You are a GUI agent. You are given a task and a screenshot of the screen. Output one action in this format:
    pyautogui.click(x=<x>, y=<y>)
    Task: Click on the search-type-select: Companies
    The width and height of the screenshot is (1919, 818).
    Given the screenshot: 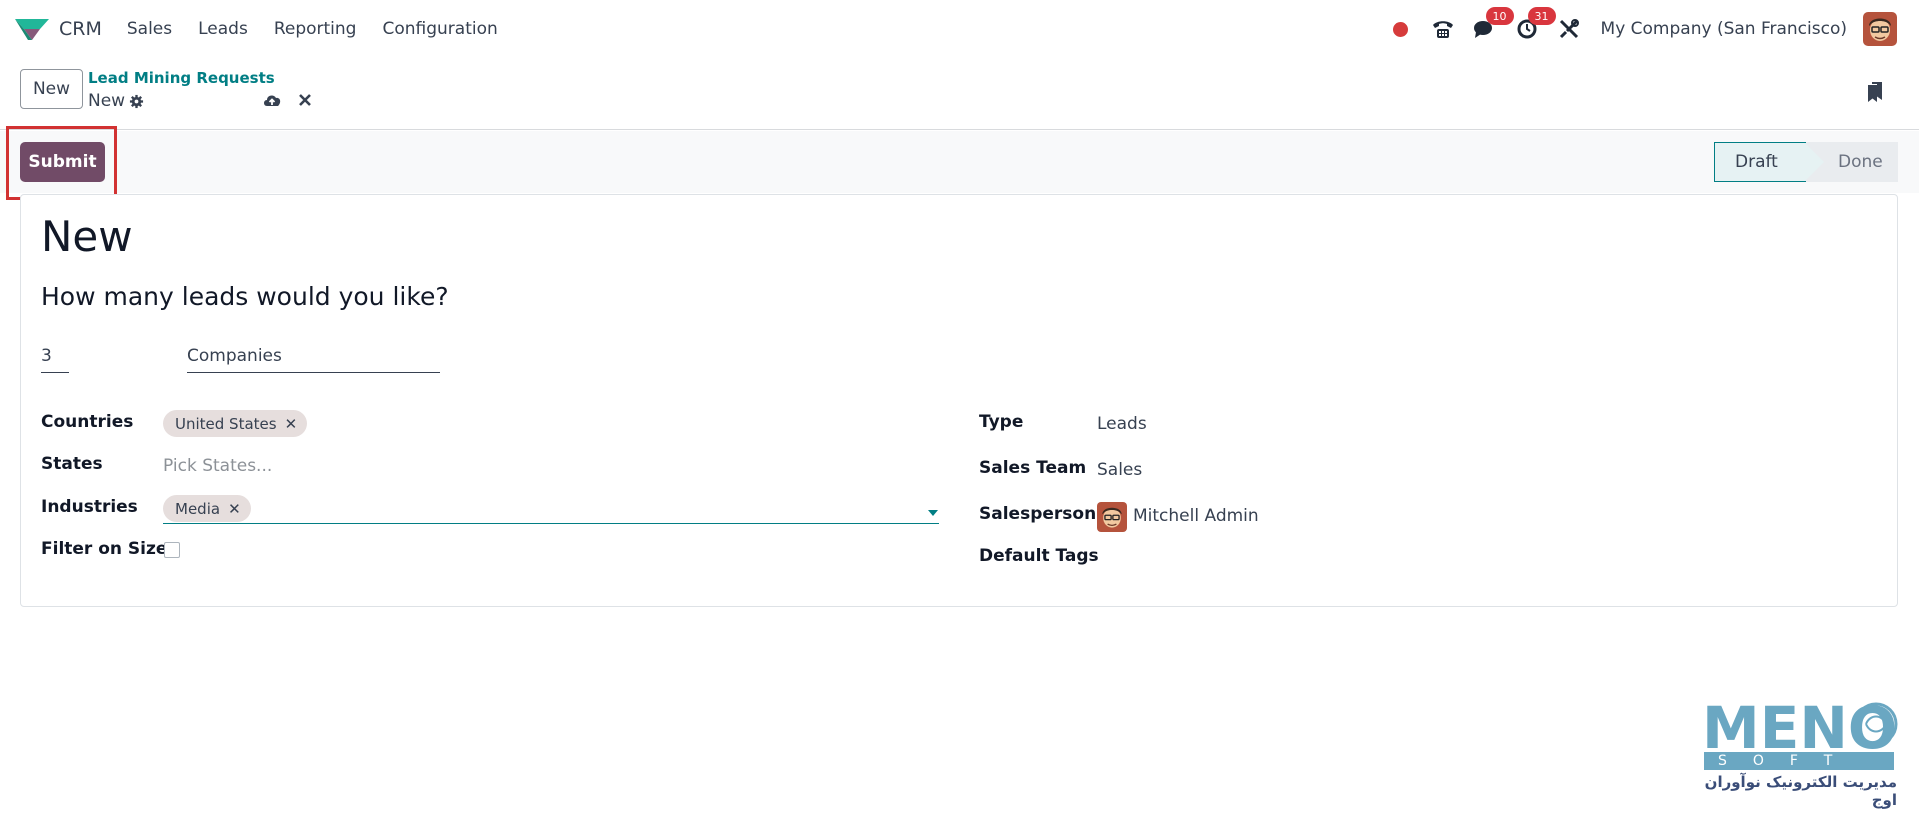 What is the action you would take?
    pyautogui.click(x=313, y=359)
    